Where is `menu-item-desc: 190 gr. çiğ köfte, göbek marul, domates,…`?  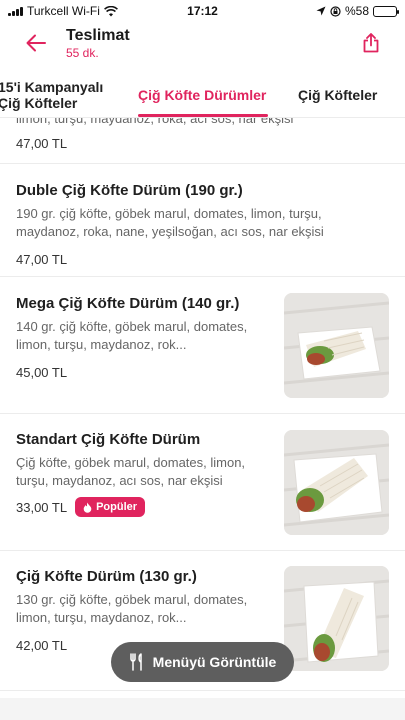
menu-item-desc: 190 gr. çiğ köfte, göbek marul, domates,… is located at coordinates (170, 222).